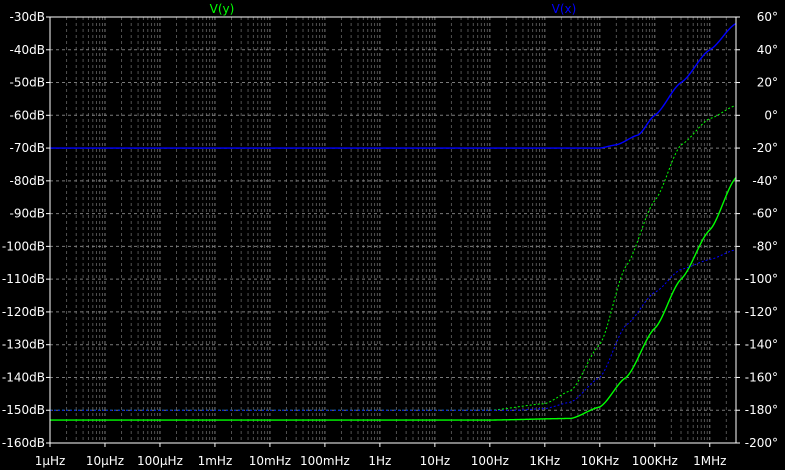 The image size is (785, 470). Describe the element at coordinates (435, 461) in the screenshot. I see `x-tick-label: 10Hz` at that location.